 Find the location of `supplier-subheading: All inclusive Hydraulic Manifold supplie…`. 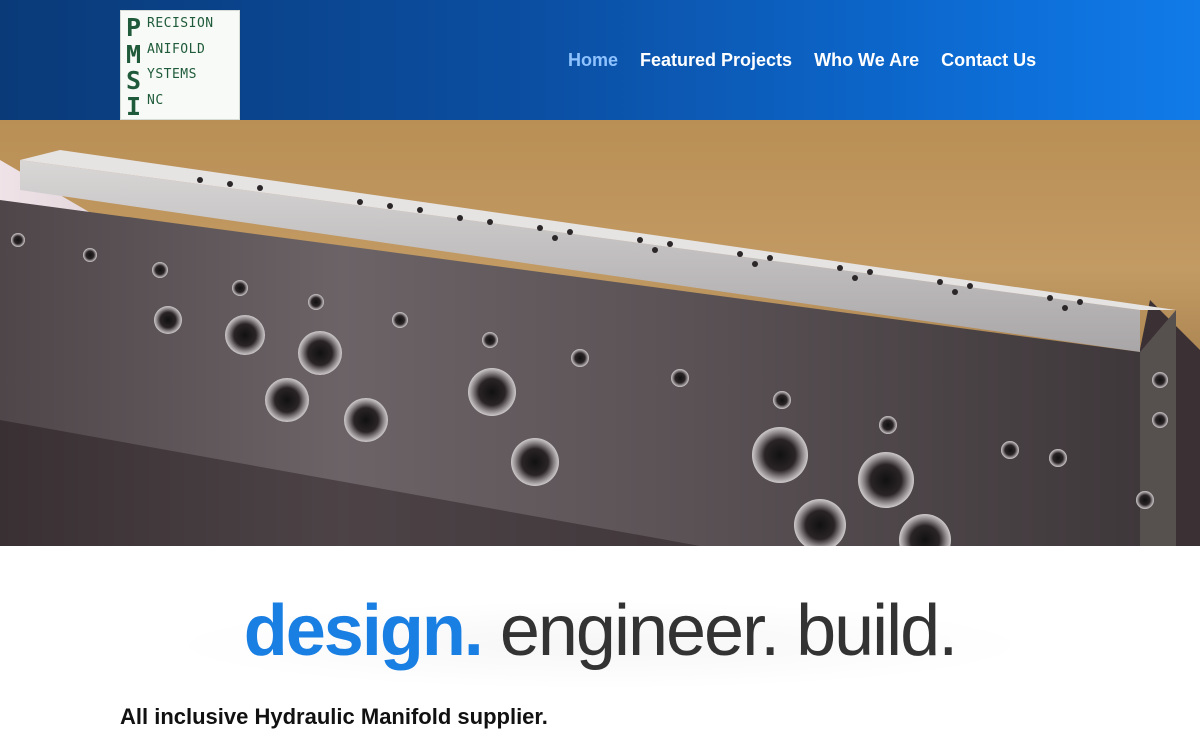

supplier-subheading: All inclusive Hydraulic Manifold supplie… is located at coordinates (334, 716).